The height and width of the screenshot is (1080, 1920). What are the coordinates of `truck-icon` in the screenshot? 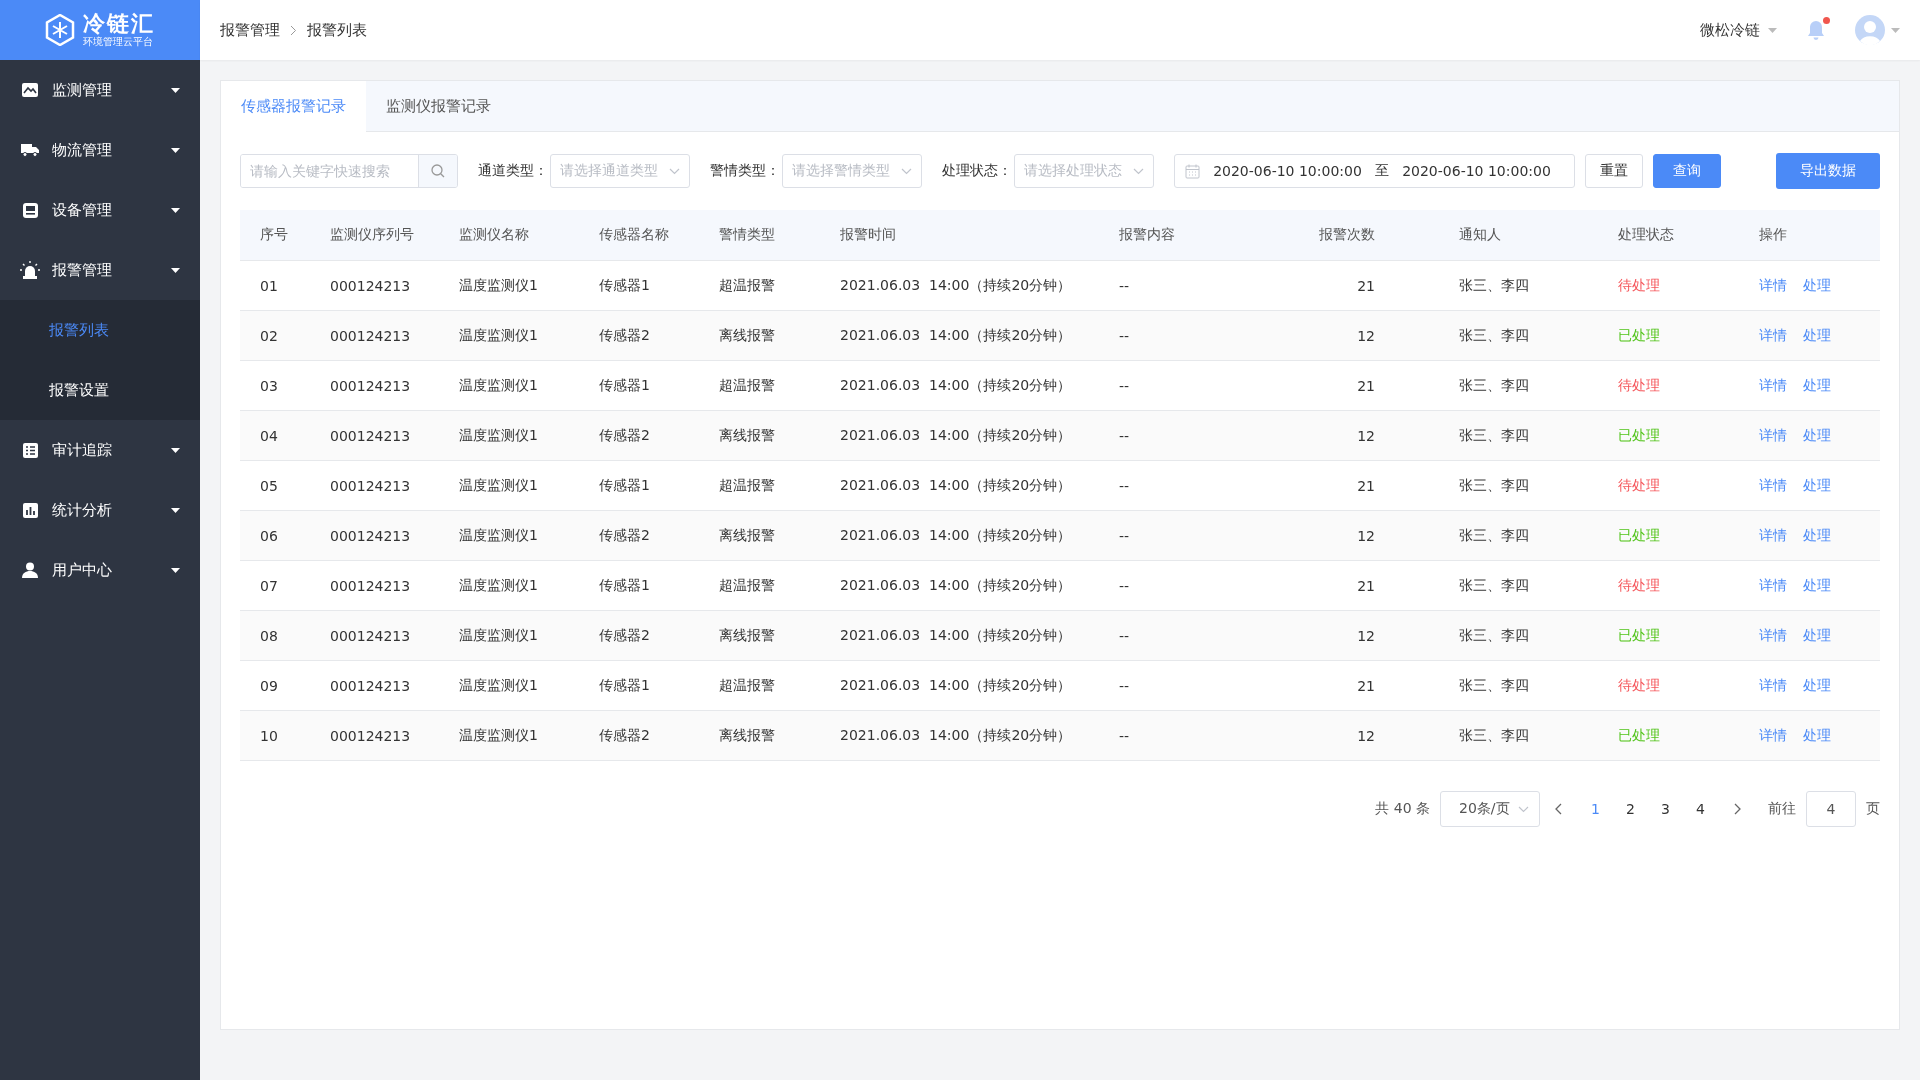 It's located at (30, 150).